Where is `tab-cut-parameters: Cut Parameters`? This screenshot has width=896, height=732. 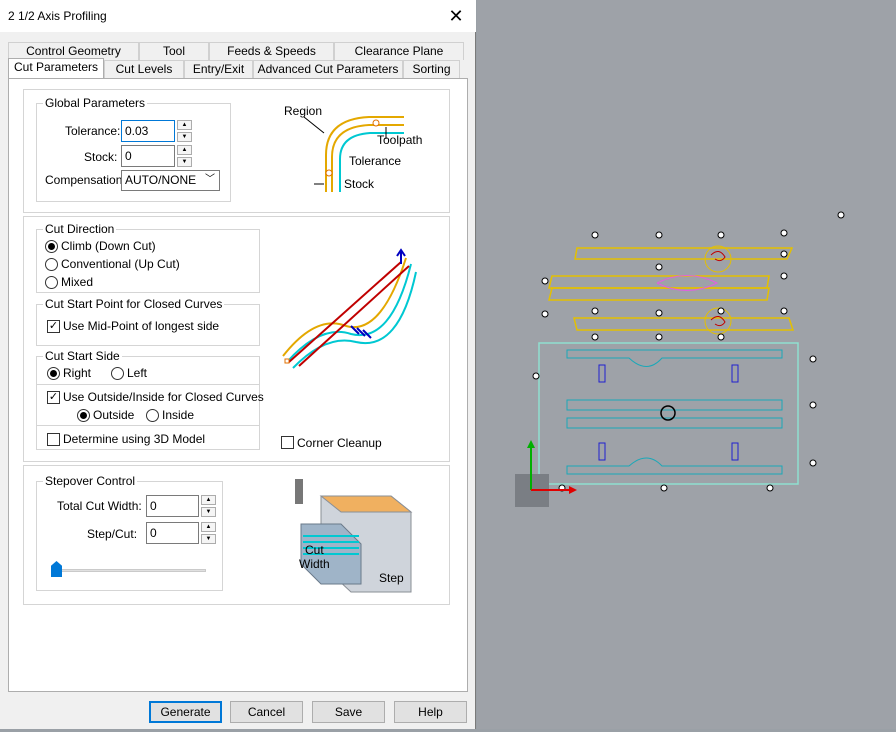
tab-cut-parameters: Cut Parameters is located at coordinates (56, 68).